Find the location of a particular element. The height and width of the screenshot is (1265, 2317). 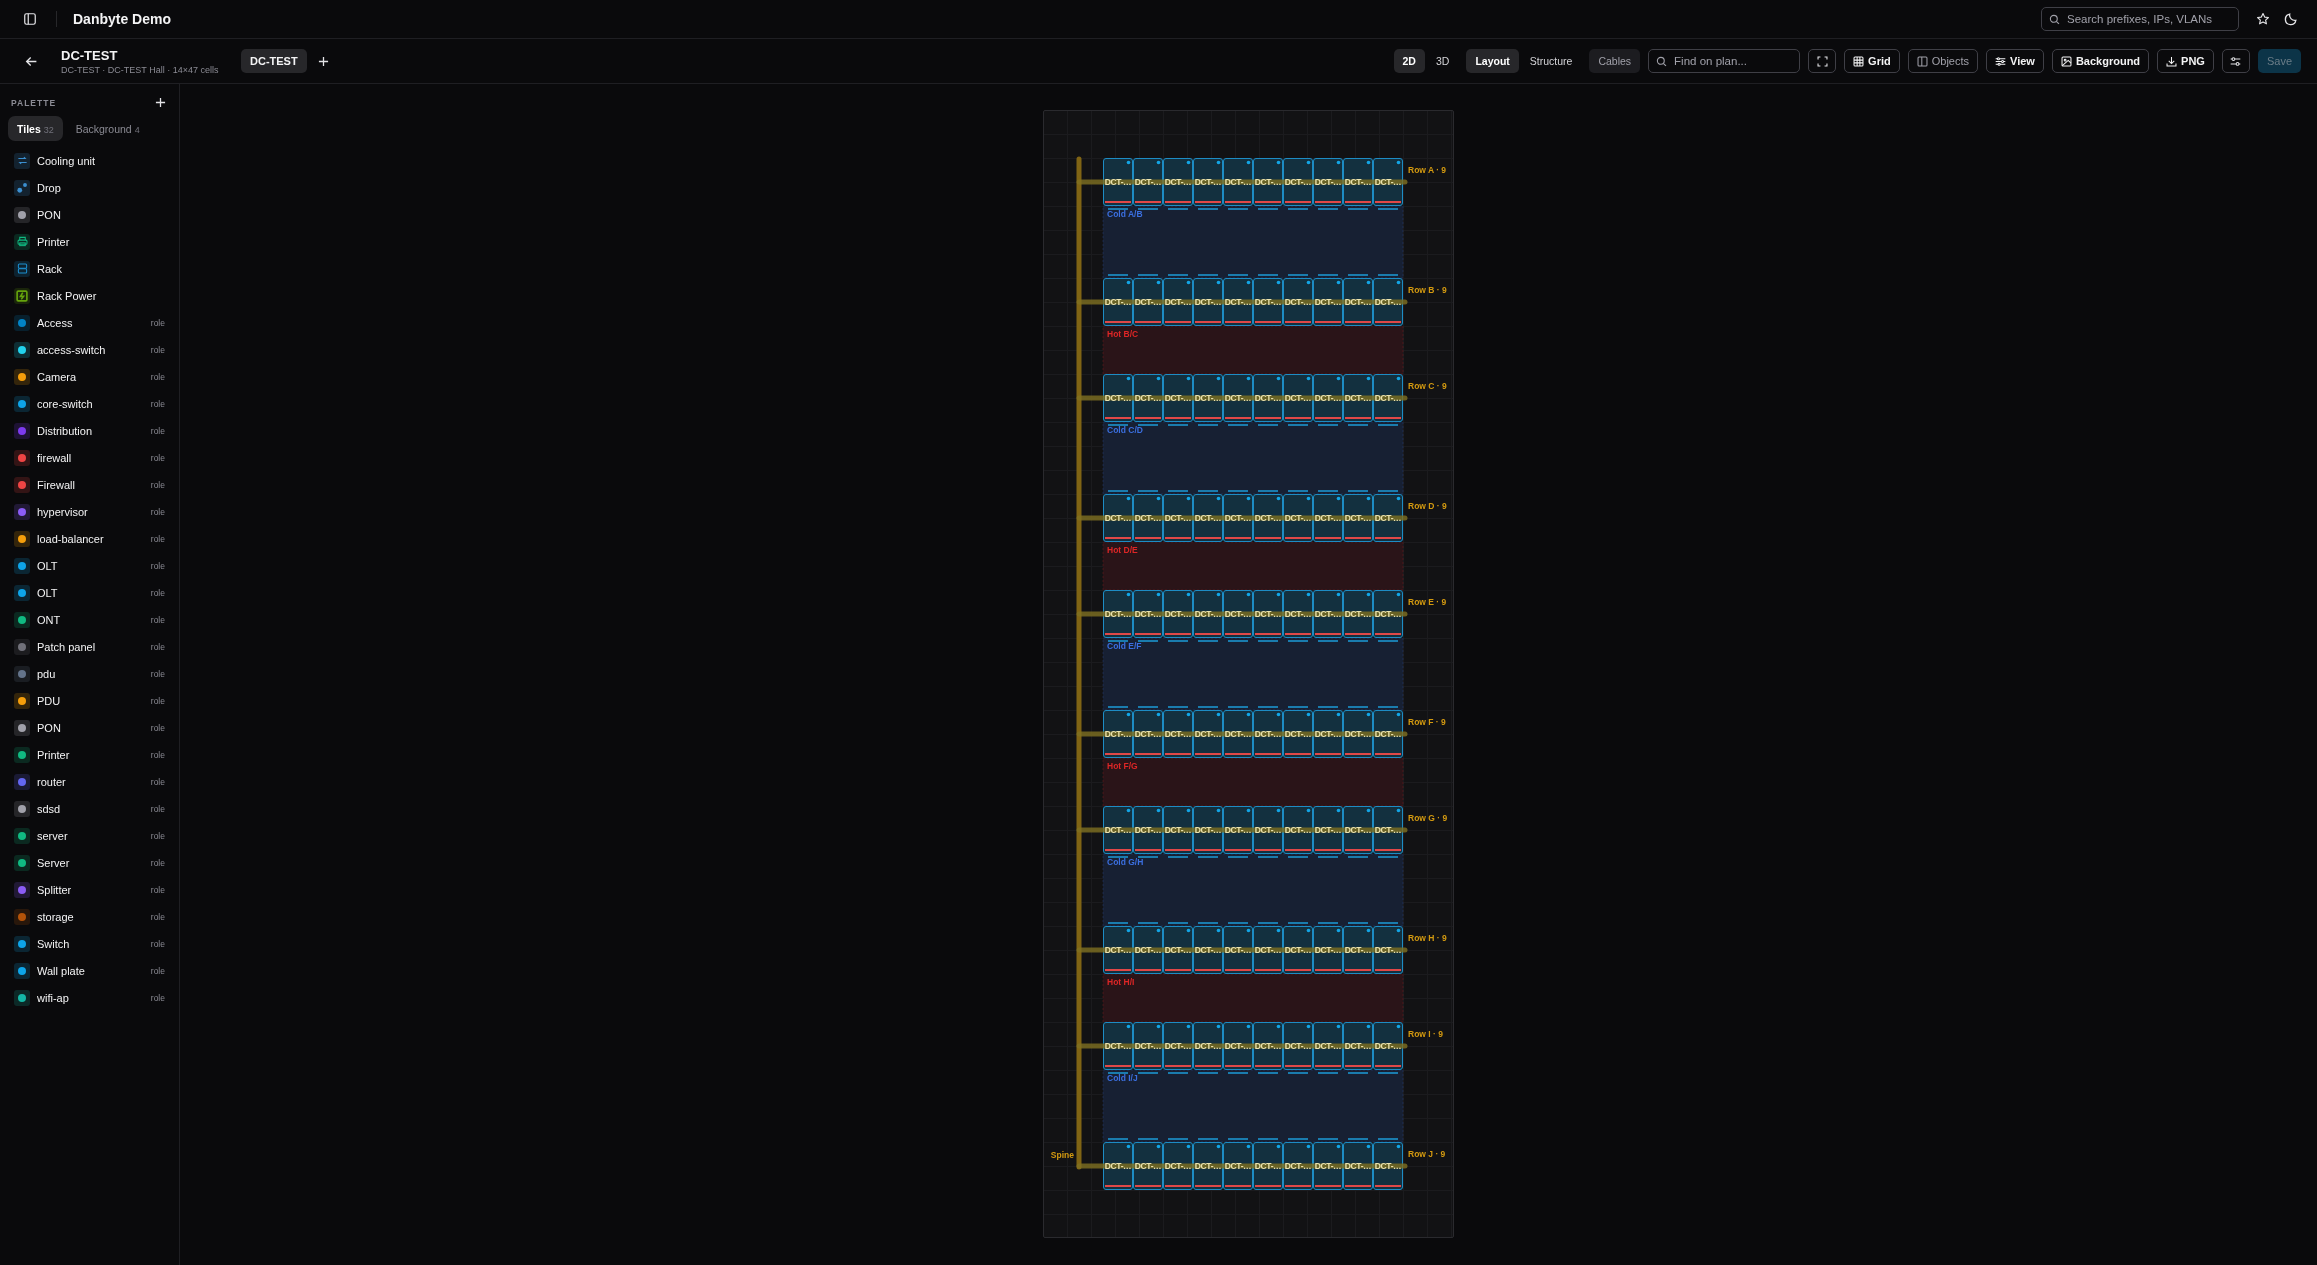

palette-item: server role is located at coordinates (89, 835).